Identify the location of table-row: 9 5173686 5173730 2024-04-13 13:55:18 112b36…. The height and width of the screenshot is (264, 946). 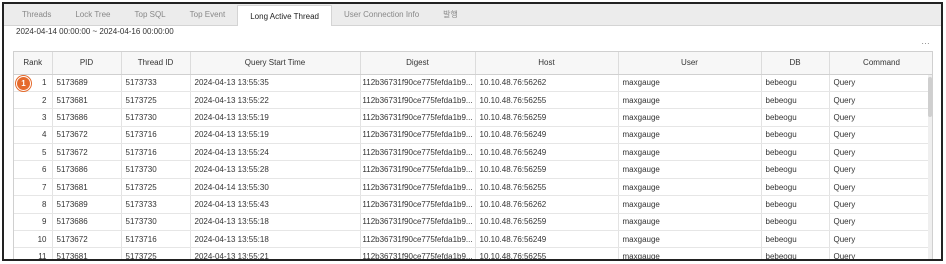
(473, 222).